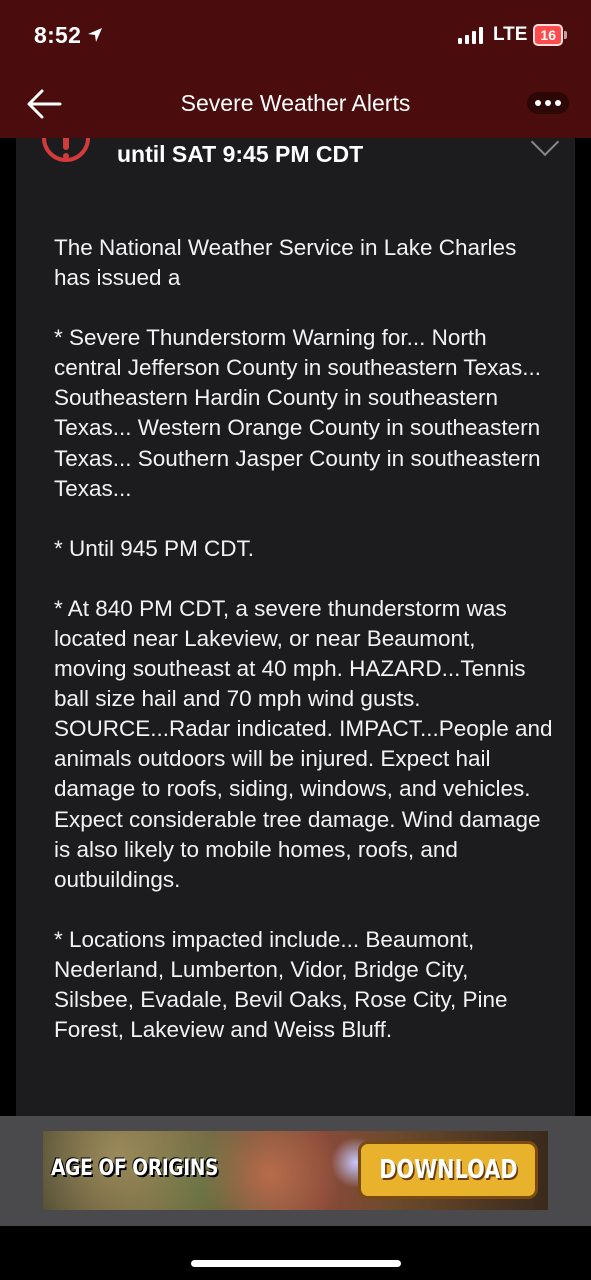 This screenshot has height=1280, width=591. I want to click on home-area, so click(295, 1253).